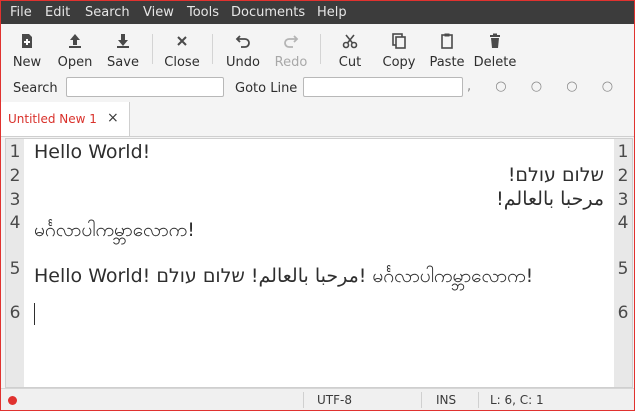 This screenshot has height=411, width=635. I want to click on menu-file: File, so click(21, 12).